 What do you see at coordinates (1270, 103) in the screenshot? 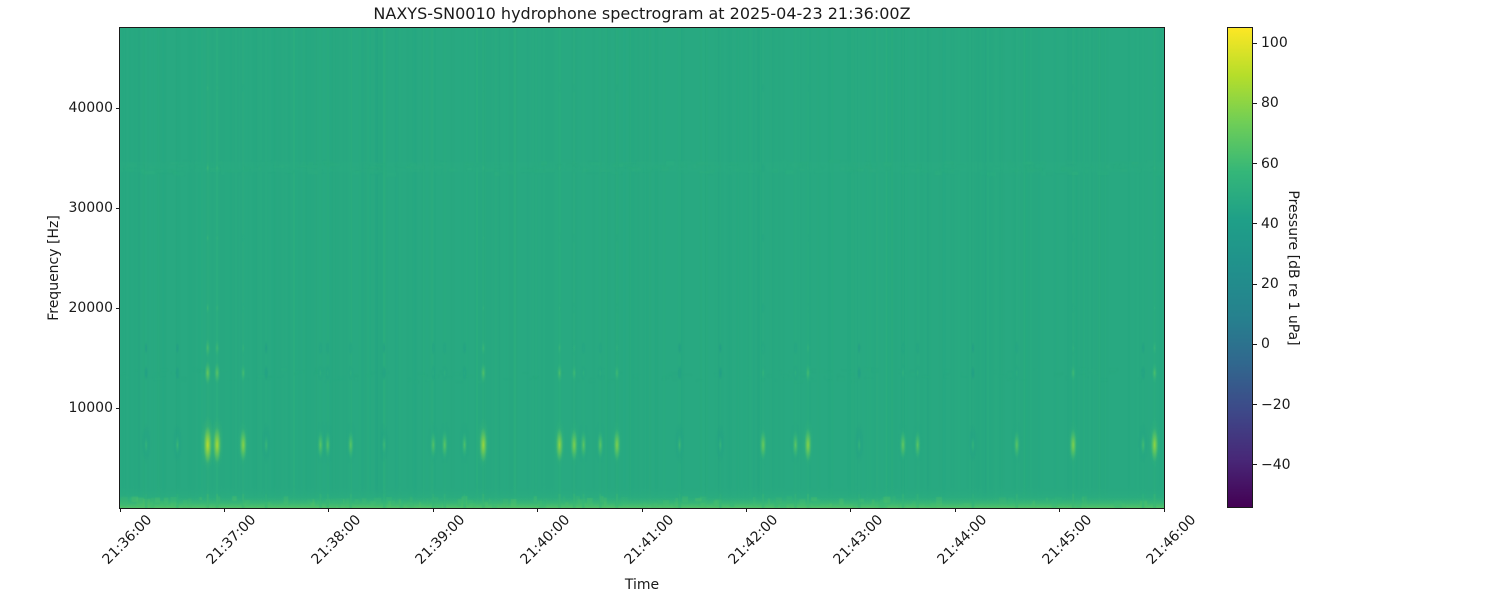
I see `colorbar-tick-label: 80` at bounding box center [1270, 103].